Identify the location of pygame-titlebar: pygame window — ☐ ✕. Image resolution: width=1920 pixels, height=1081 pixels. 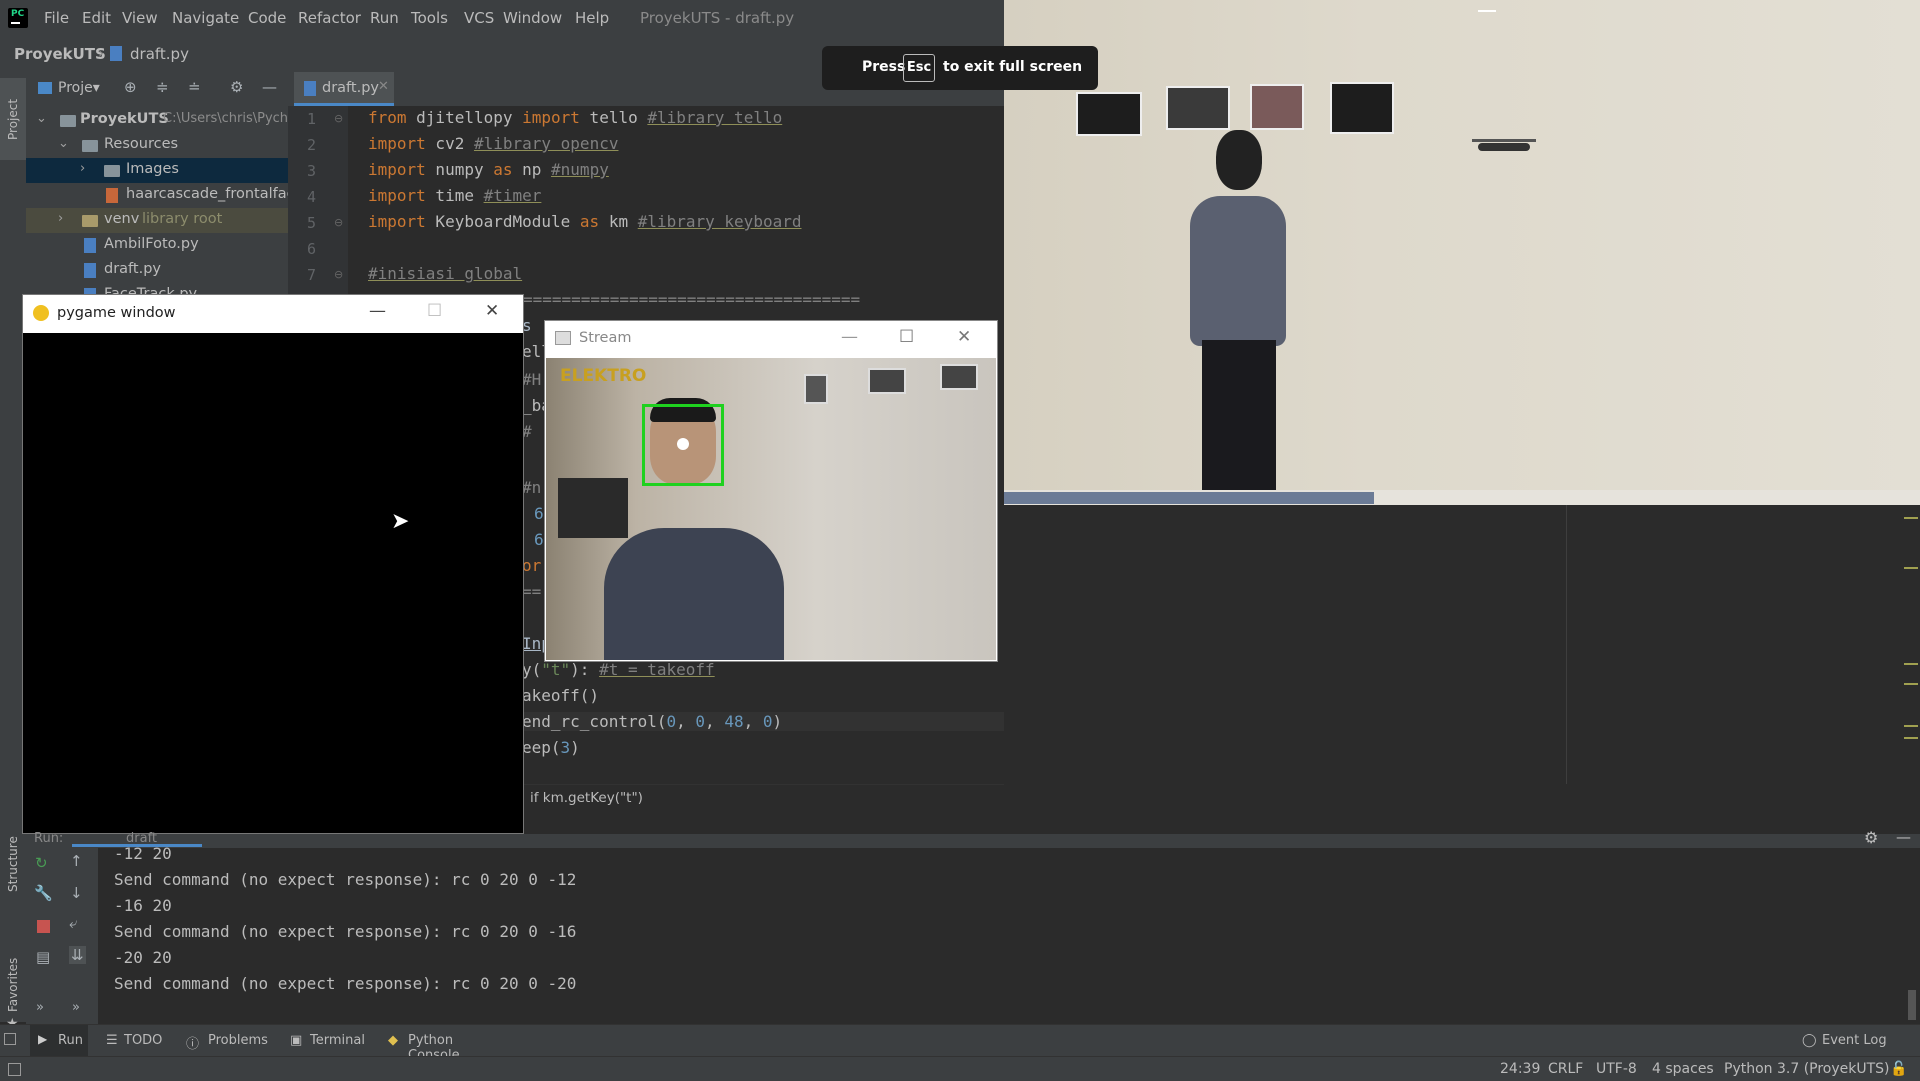
(273, 314).